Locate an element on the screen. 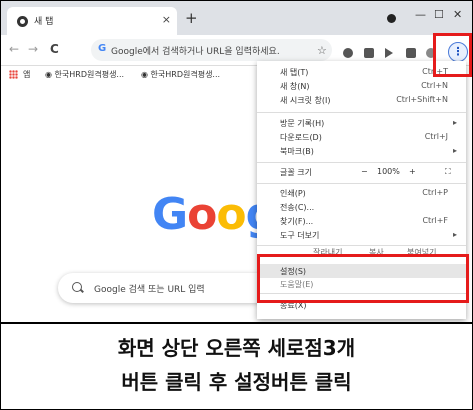 Image resolution: width=473 pixels, height=410 pixels. minimize-button: — is located at coordinates (420, 14).